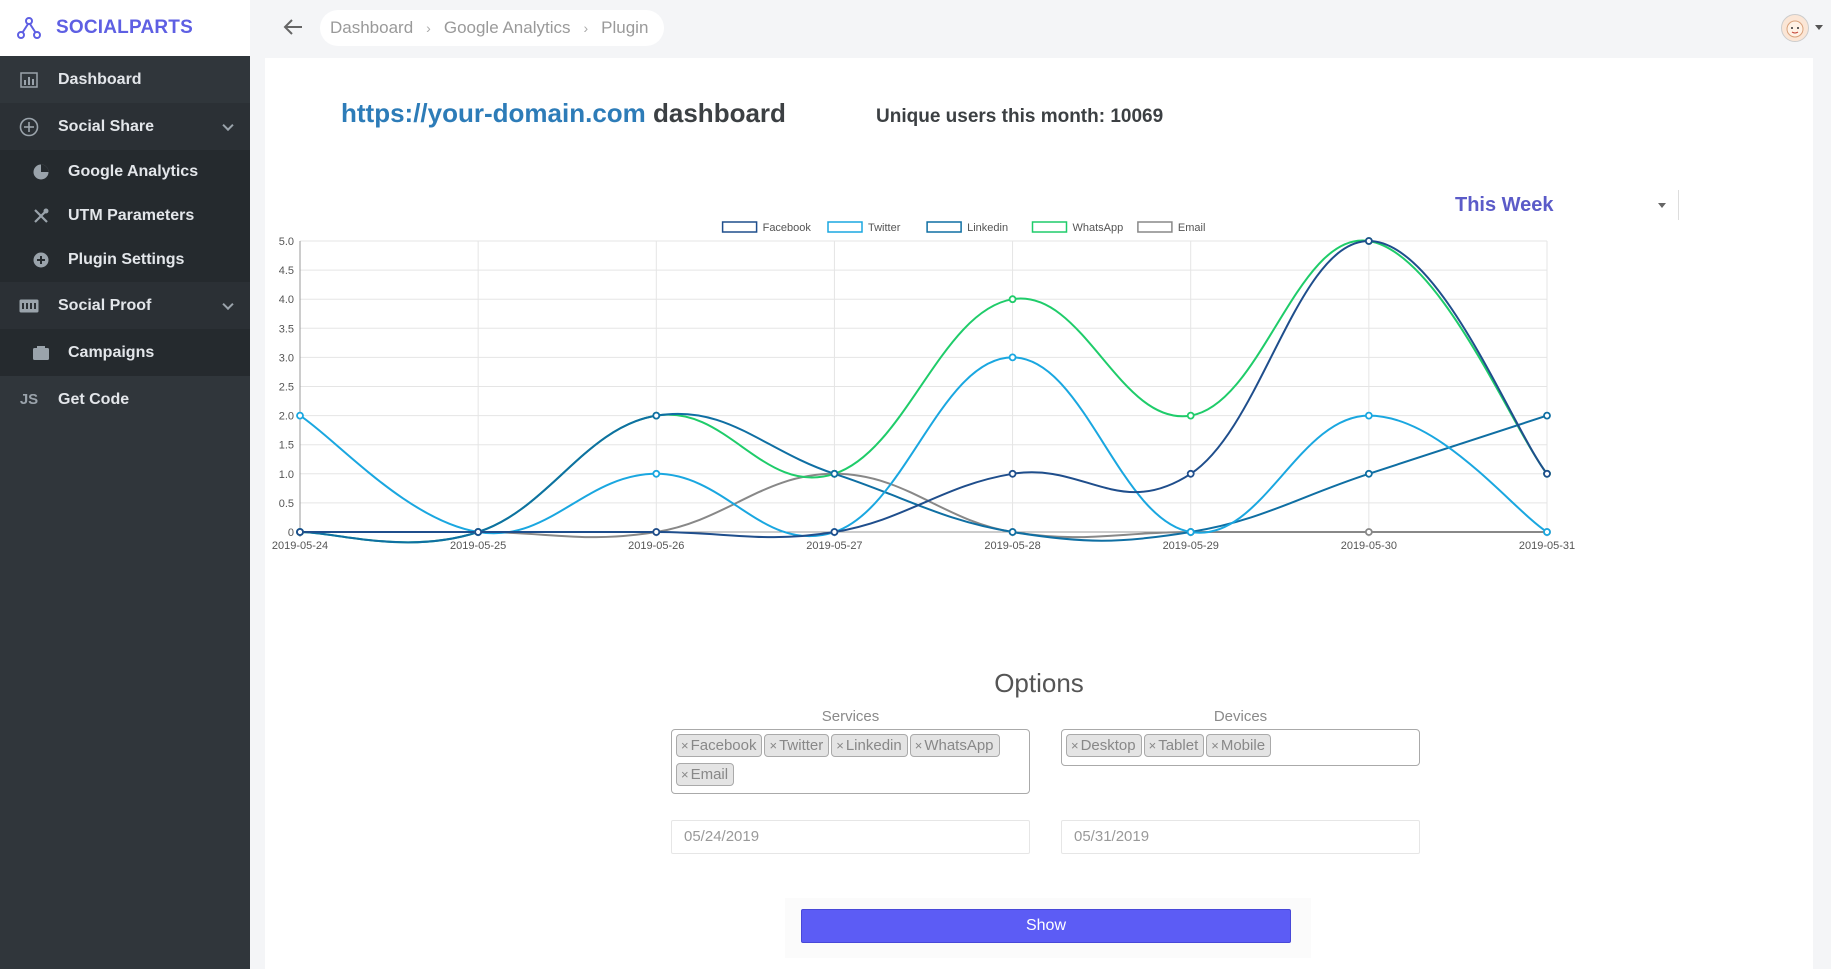 Image resolution: width=1831 pixels, height=969 pixels. Describe the element at coordinates (41, 353) in the screenshot. I see `folder-icon` at that location.